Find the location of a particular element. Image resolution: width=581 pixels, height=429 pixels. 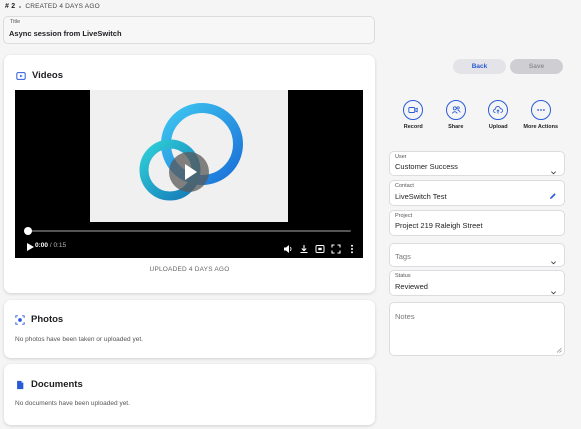

project-field: Project Project 219 Raleigh Street is located at coordinates (477, 223).